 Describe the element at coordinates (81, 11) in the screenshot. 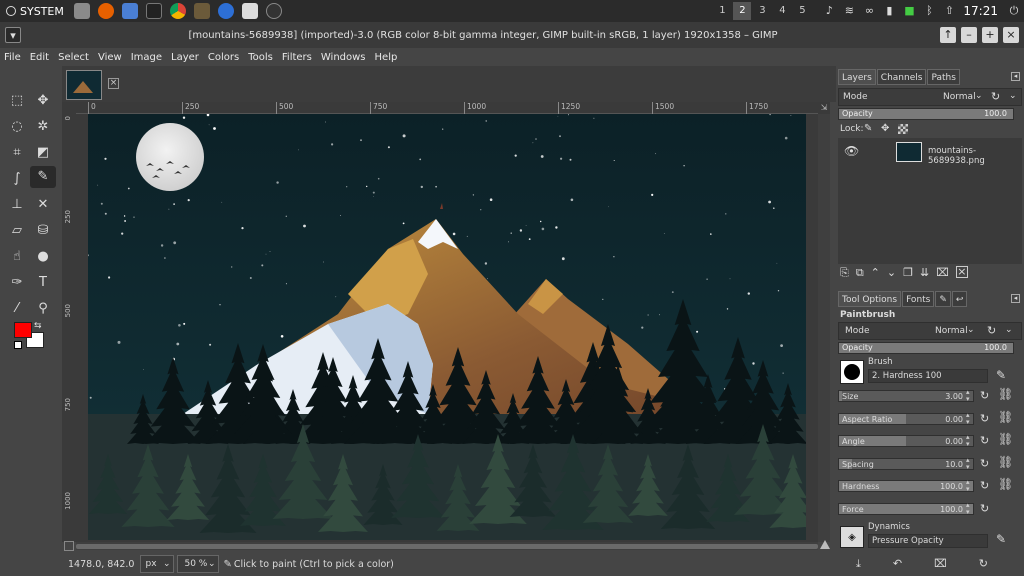

I see `file-manager-icon` at that location.